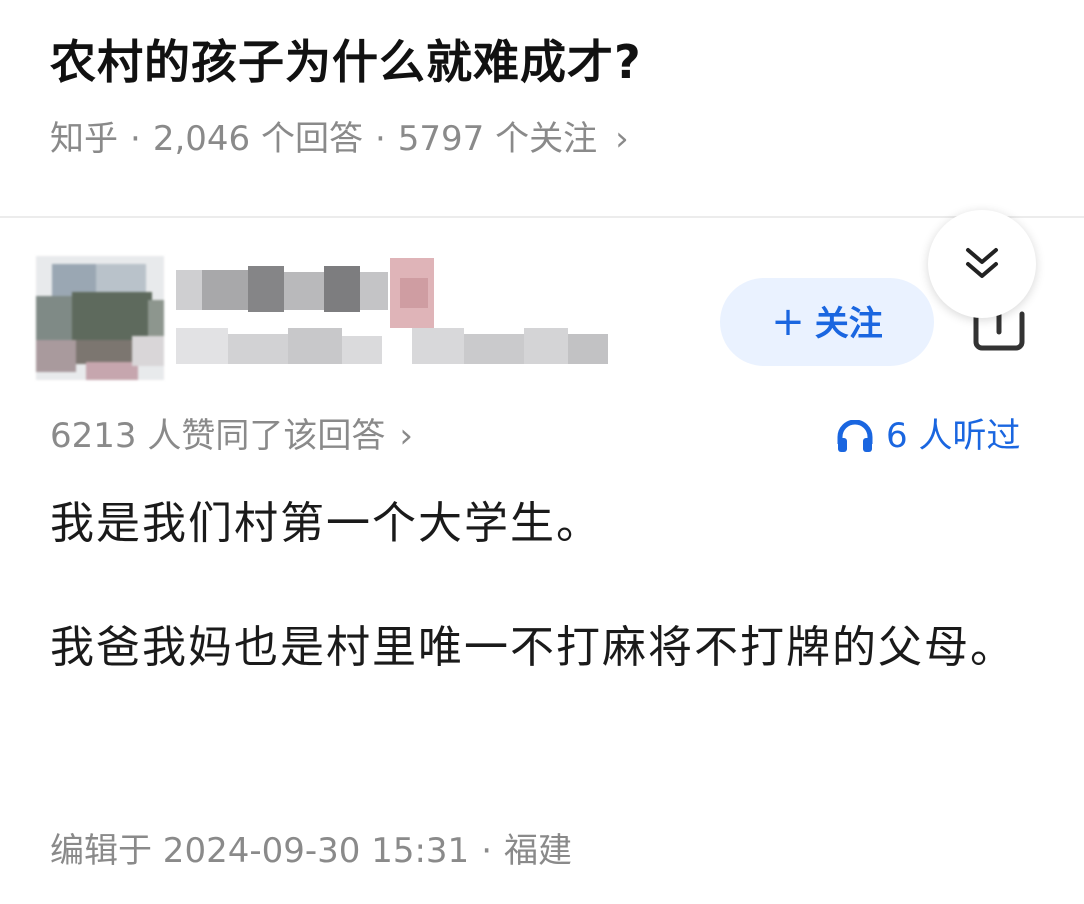 The height and width of the screenshot is (904, 1084). I want to click on collapse-button, so click(982, 264).